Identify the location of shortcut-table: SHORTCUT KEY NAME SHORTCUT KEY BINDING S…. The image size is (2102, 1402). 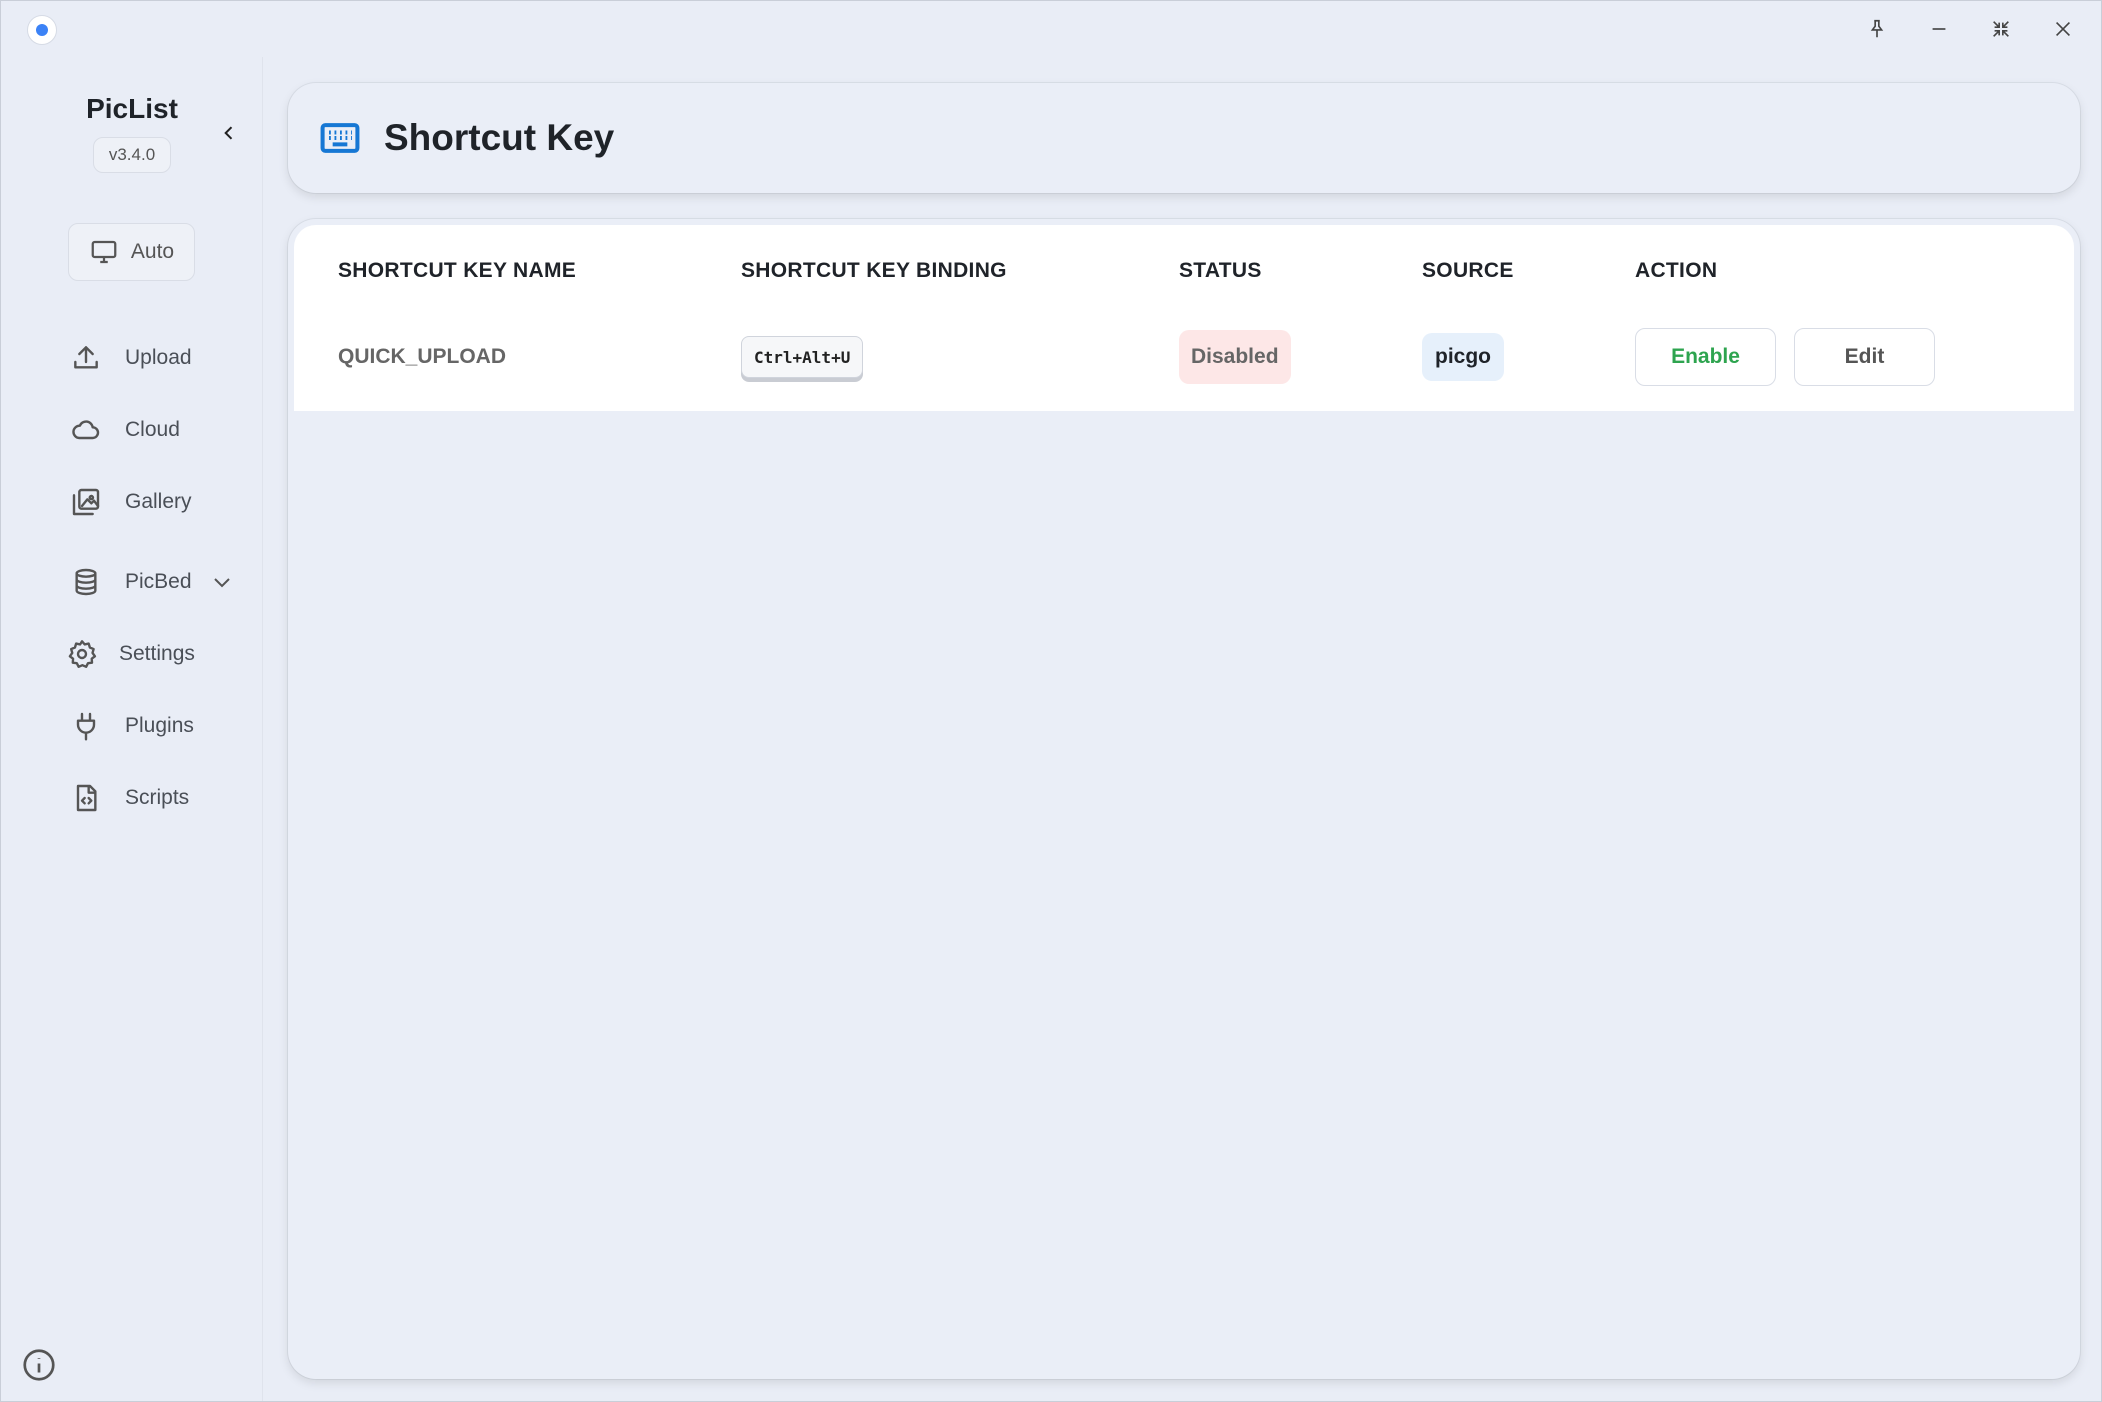
(1184, 318).